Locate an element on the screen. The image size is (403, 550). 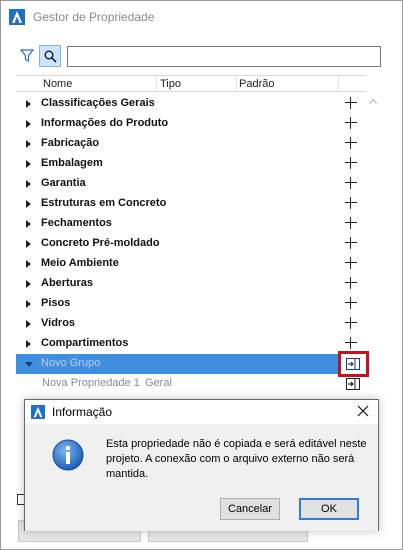
group-label: Meio Ambiente is located at coordinates (80, 263).